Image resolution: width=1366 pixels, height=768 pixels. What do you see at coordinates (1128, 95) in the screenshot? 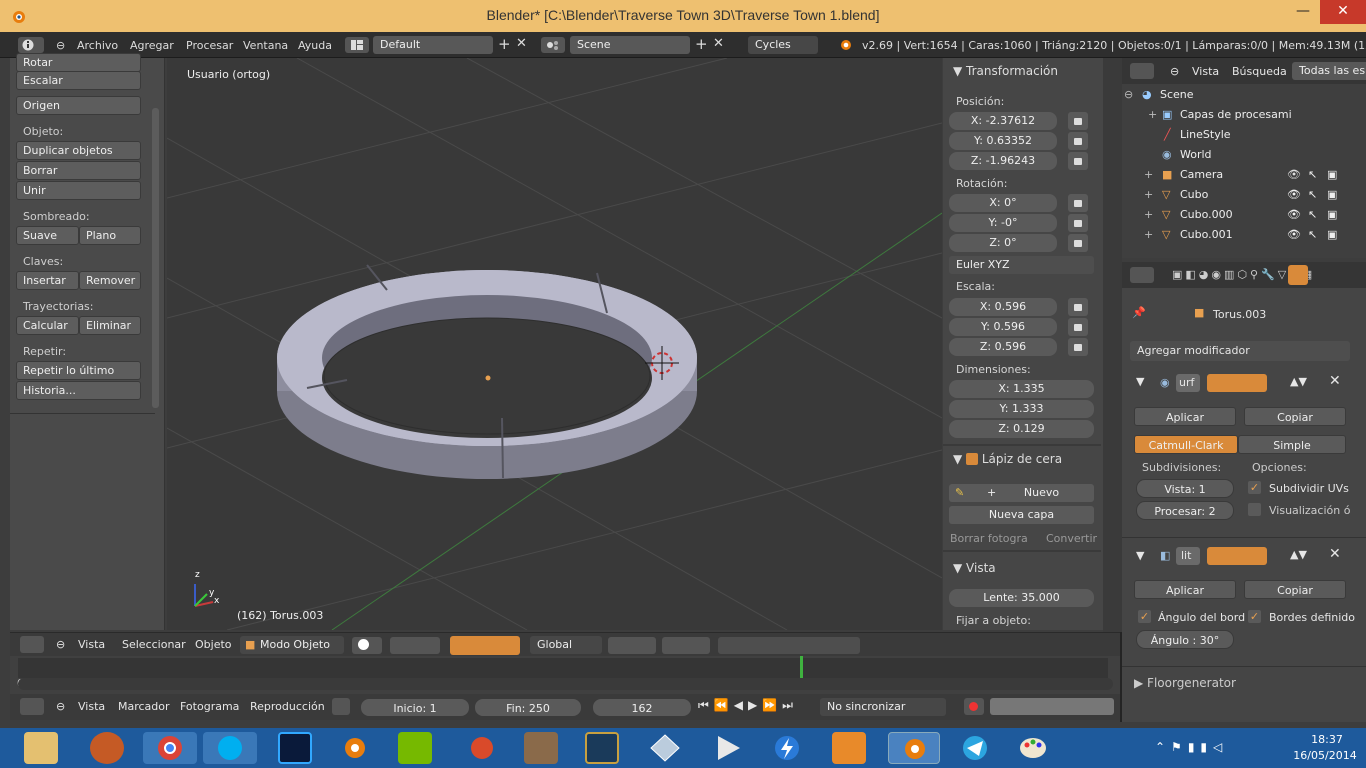
I see `expand-icon: ⊖` at bounding box center [1128, 95].